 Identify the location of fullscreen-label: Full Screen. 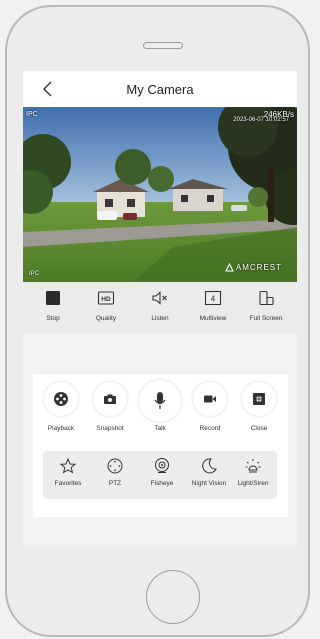
(266, 318).